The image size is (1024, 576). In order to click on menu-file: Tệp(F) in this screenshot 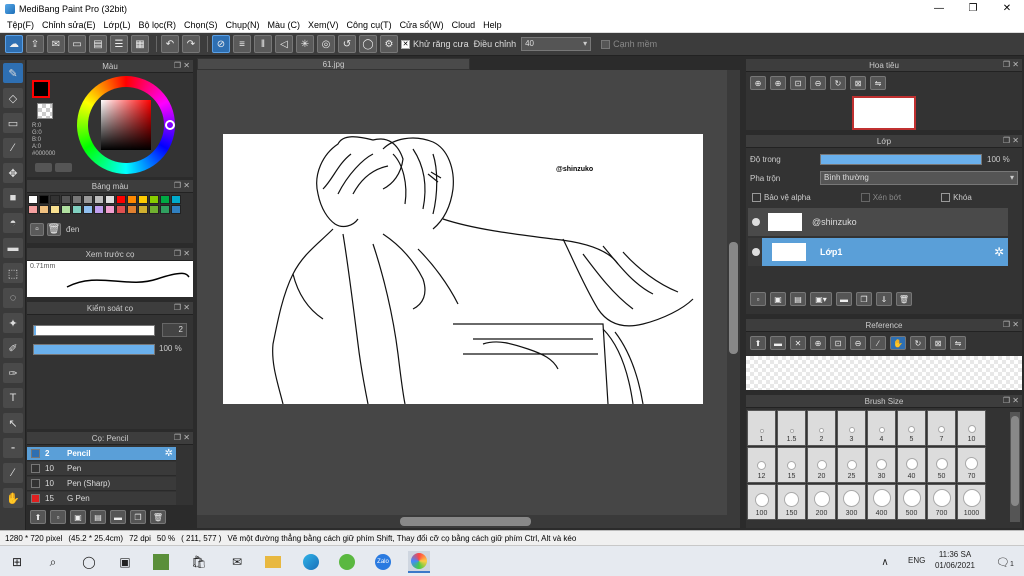, I will do `click(20, 25)`.